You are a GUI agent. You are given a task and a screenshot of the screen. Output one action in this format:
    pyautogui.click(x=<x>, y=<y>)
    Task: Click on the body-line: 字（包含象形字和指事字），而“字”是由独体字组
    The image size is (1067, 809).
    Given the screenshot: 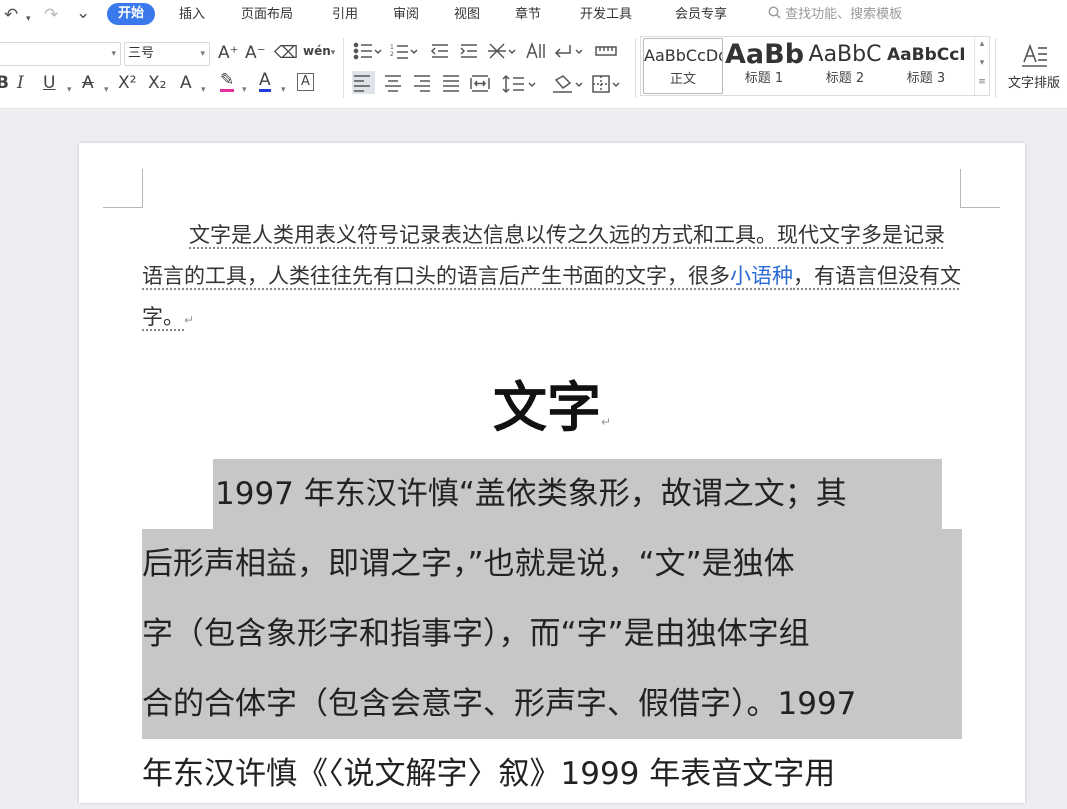 What is the action you would take?
    pyautogui.click(x=476, y=634)
    